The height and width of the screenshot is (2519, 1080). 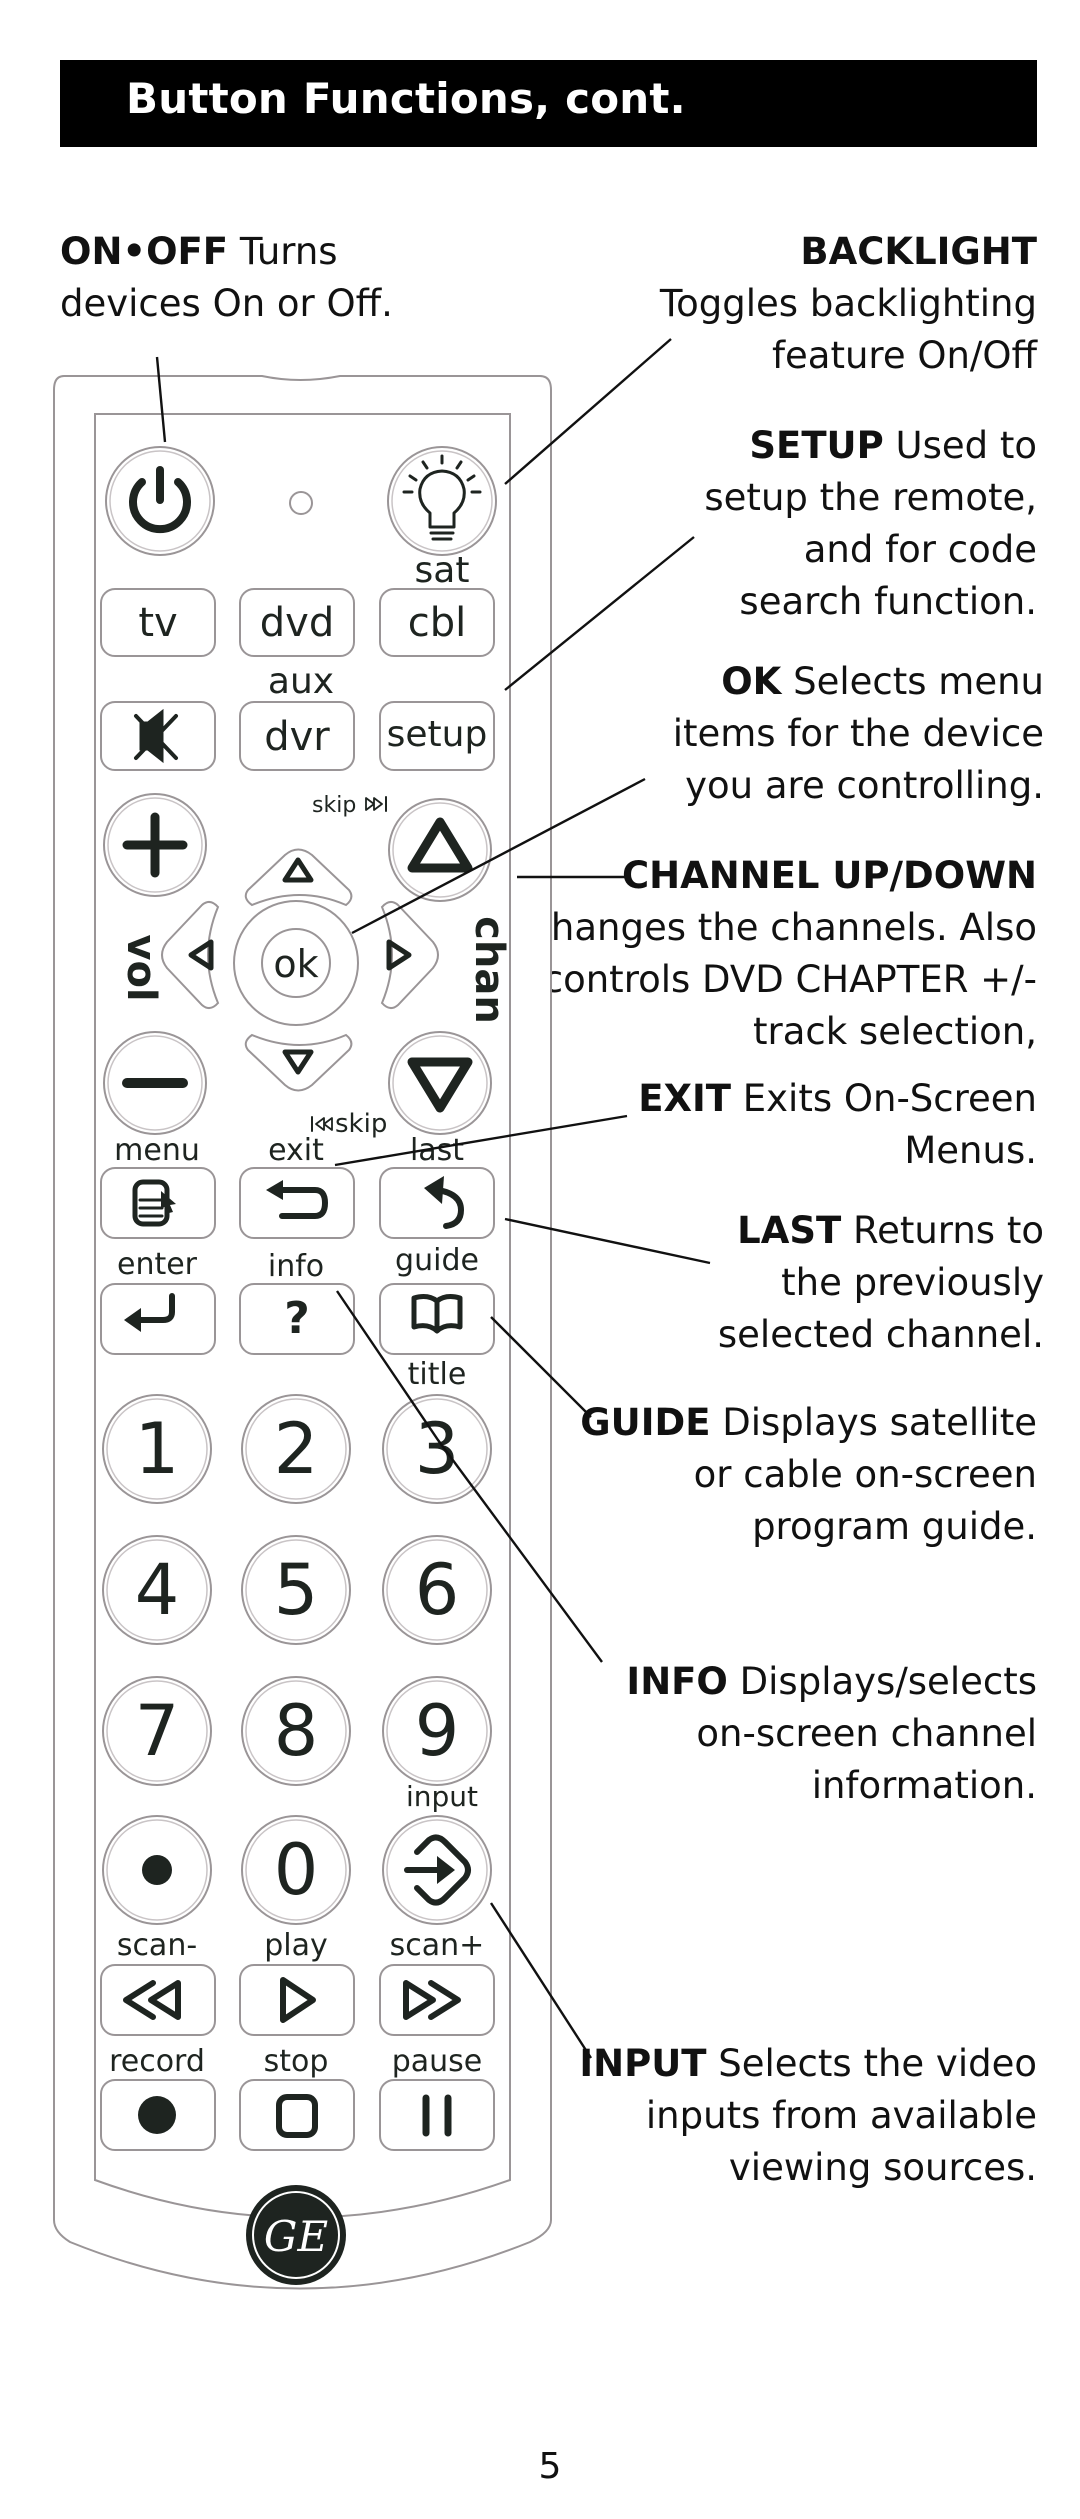 I want to click on digit-label: 1, so click(x=157, y=1449).